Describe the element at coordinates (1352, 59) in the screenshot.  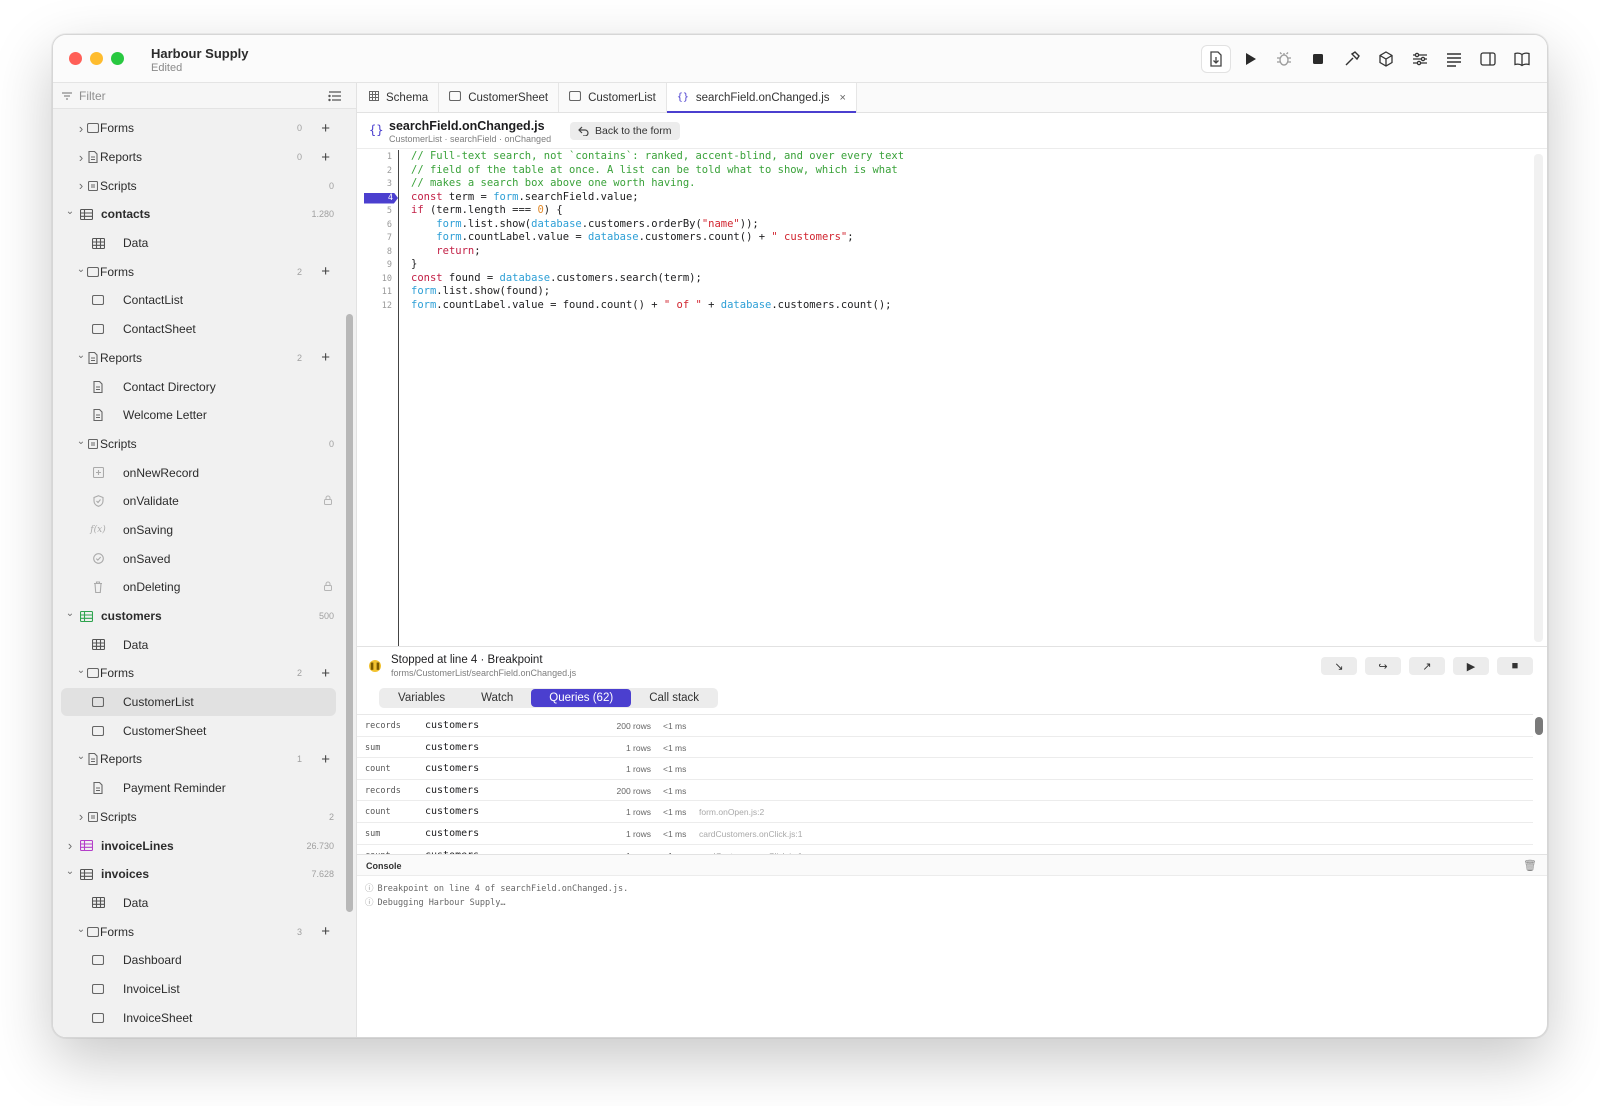
I see `build-button` at that location.